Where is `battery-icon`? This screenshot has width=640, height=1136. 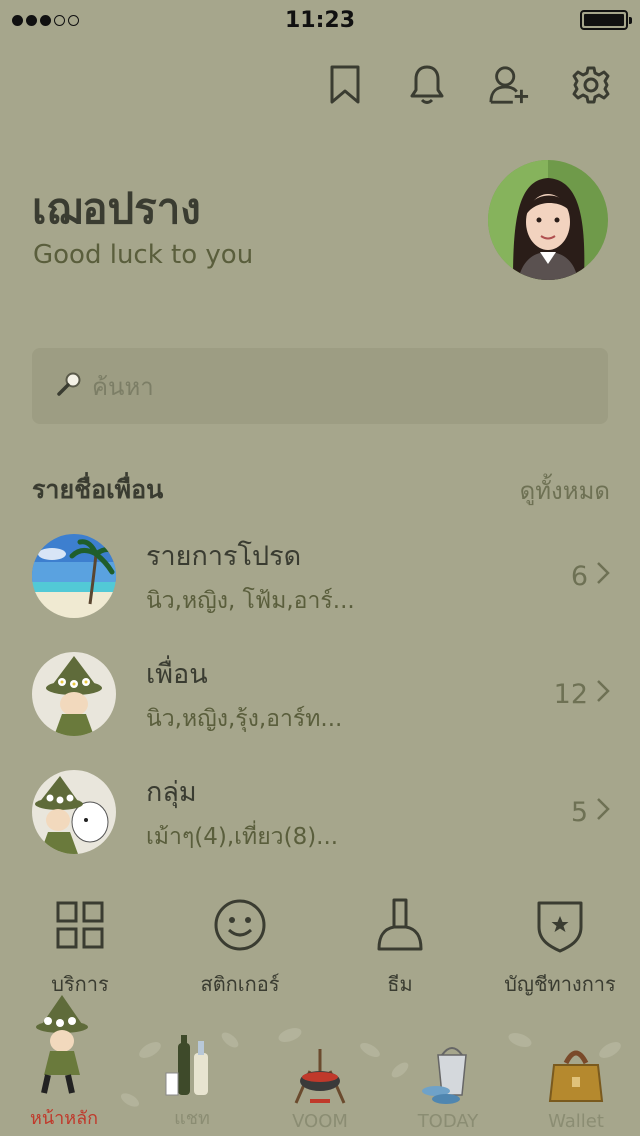 battery-icon is located at coordinates (606, 20).